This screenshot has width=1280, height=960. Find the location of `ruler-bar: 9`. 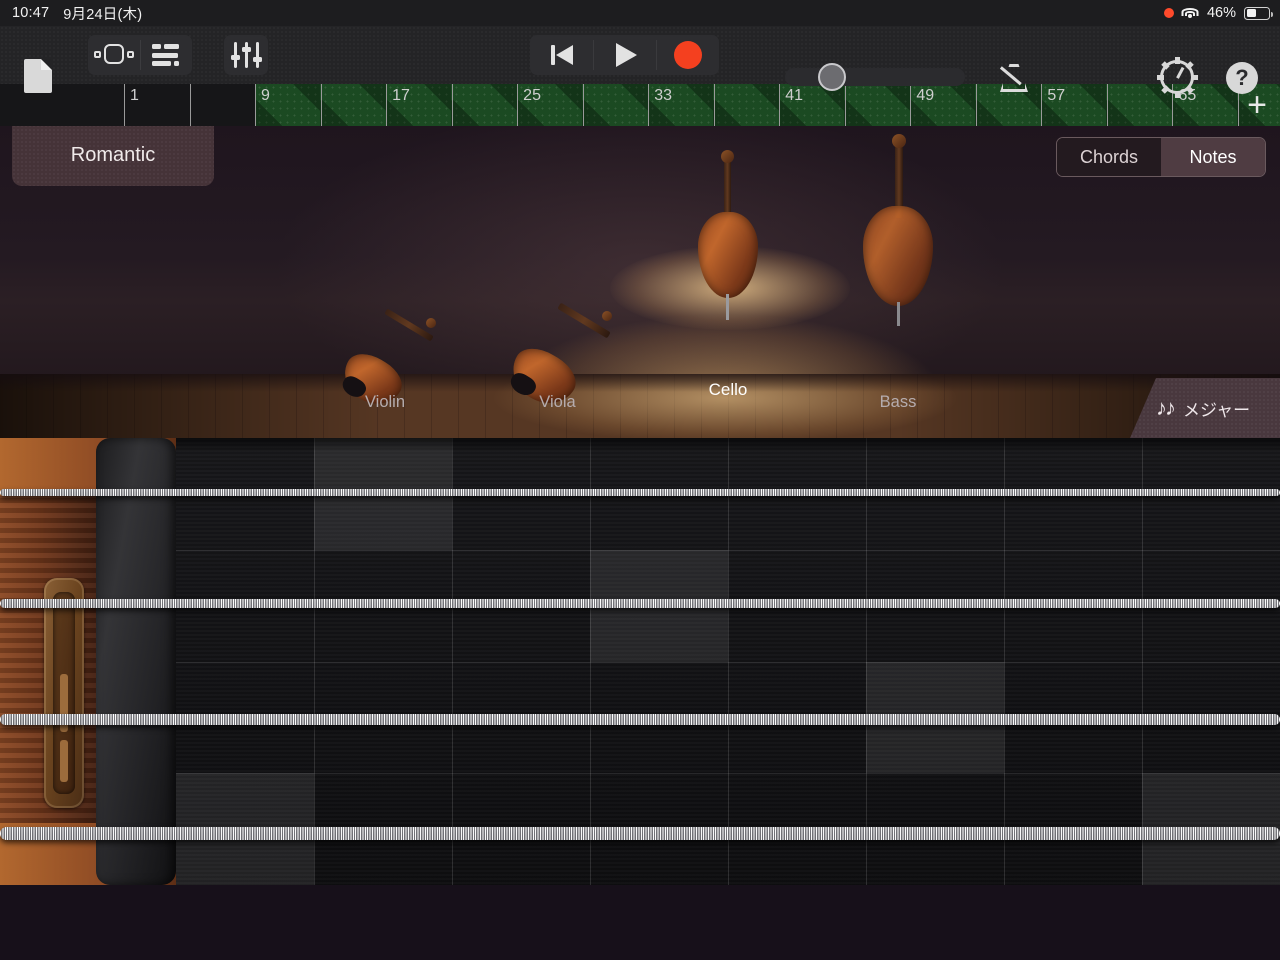

ruler-bar: 9 is located at coordinates (288, 105).